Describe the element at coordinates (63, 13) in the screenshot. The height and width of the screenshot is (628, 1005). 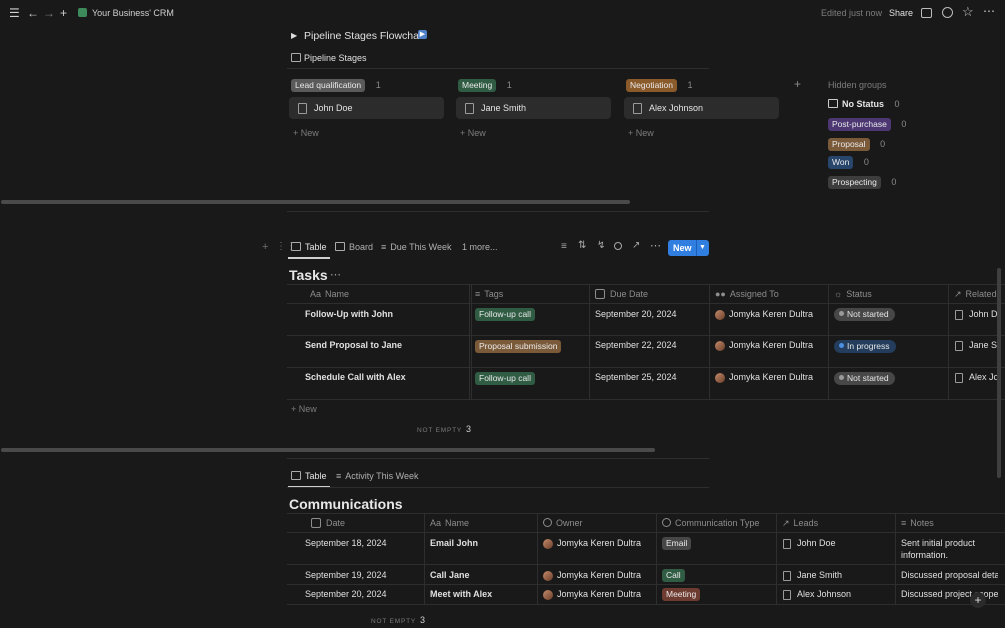
I see `new-page-icon: +` at that location.